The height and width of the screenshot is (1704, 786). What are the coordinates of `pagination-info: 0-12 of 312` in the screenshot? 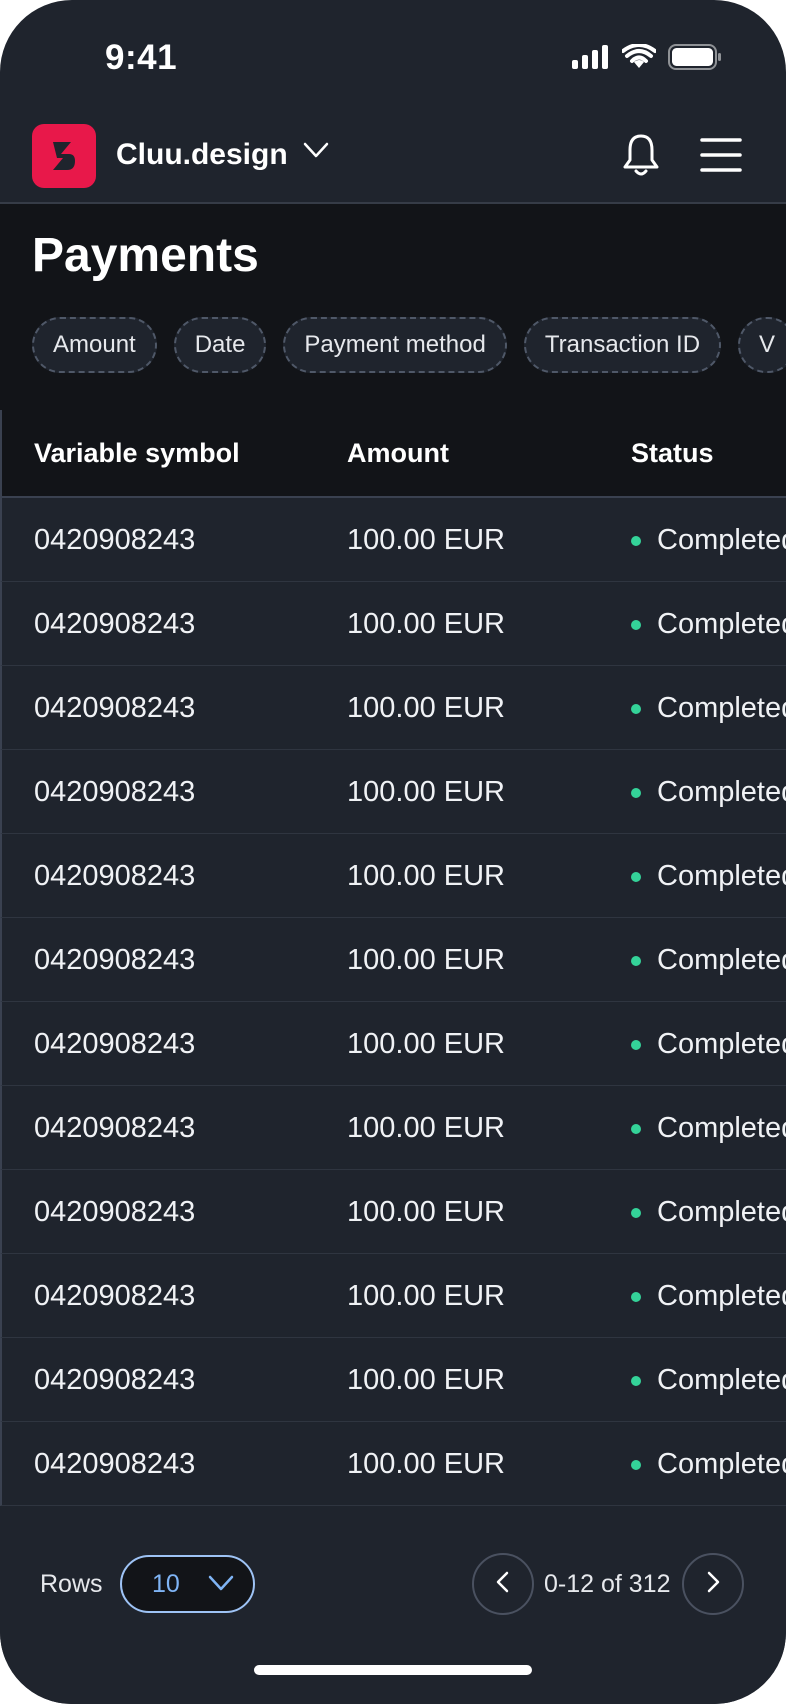 It's located at (607, 1584).